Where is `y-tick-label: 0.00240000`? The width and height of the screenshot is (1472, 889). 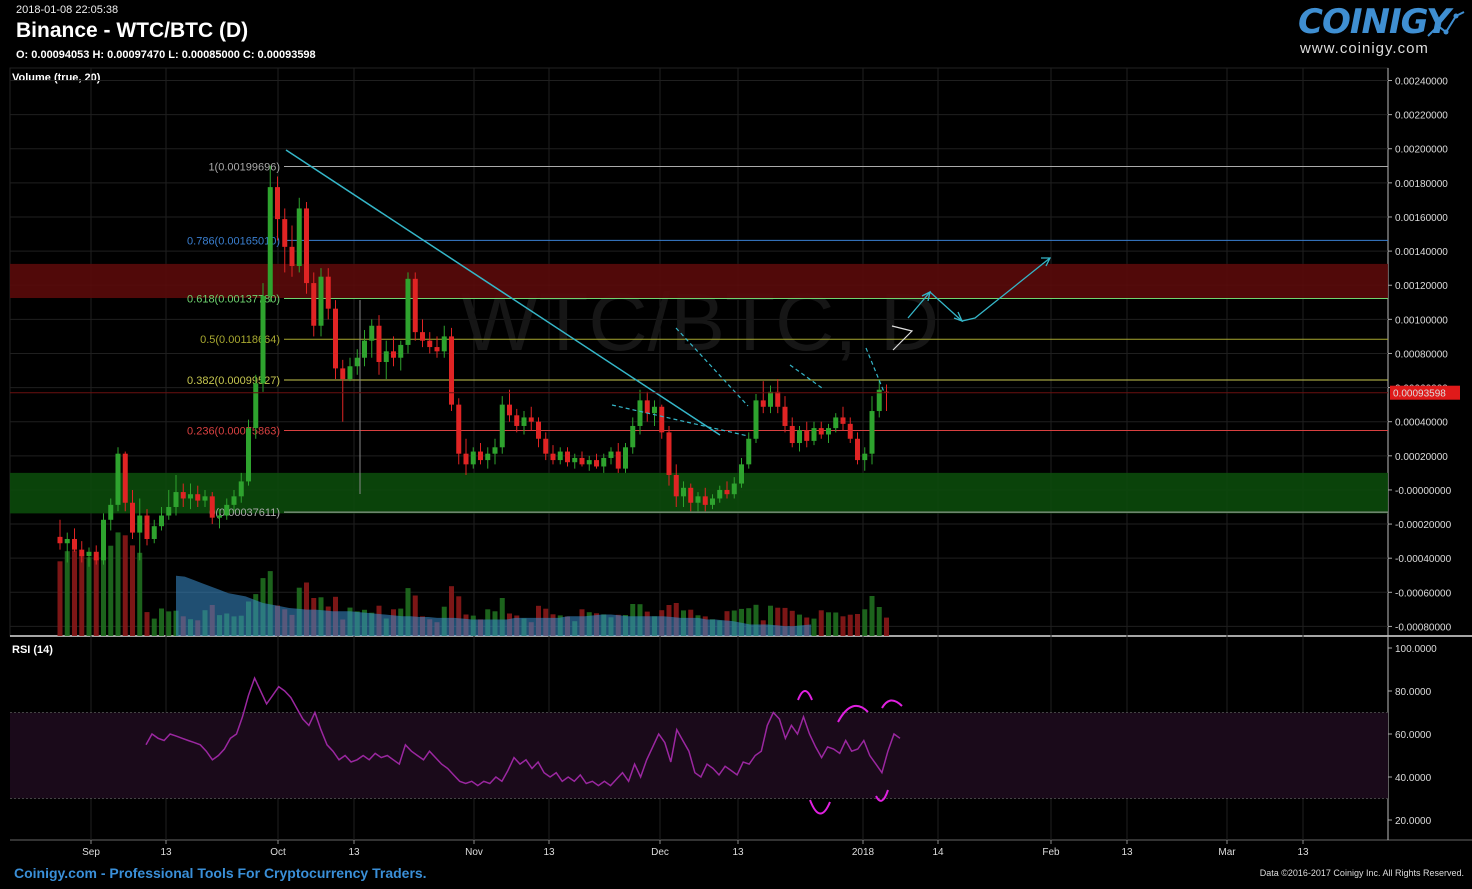 y-tick-label: 0.00240000 is located at coordinates (1421, 82).